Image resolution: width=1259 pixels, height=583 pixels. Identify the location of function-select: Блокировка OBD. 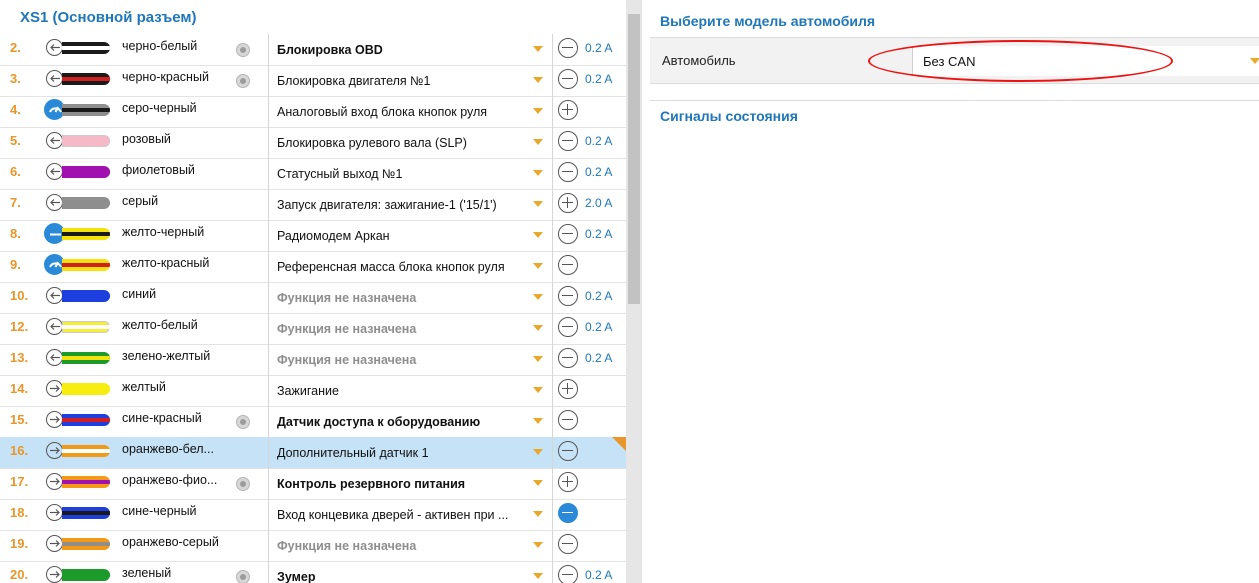
(410, 49).